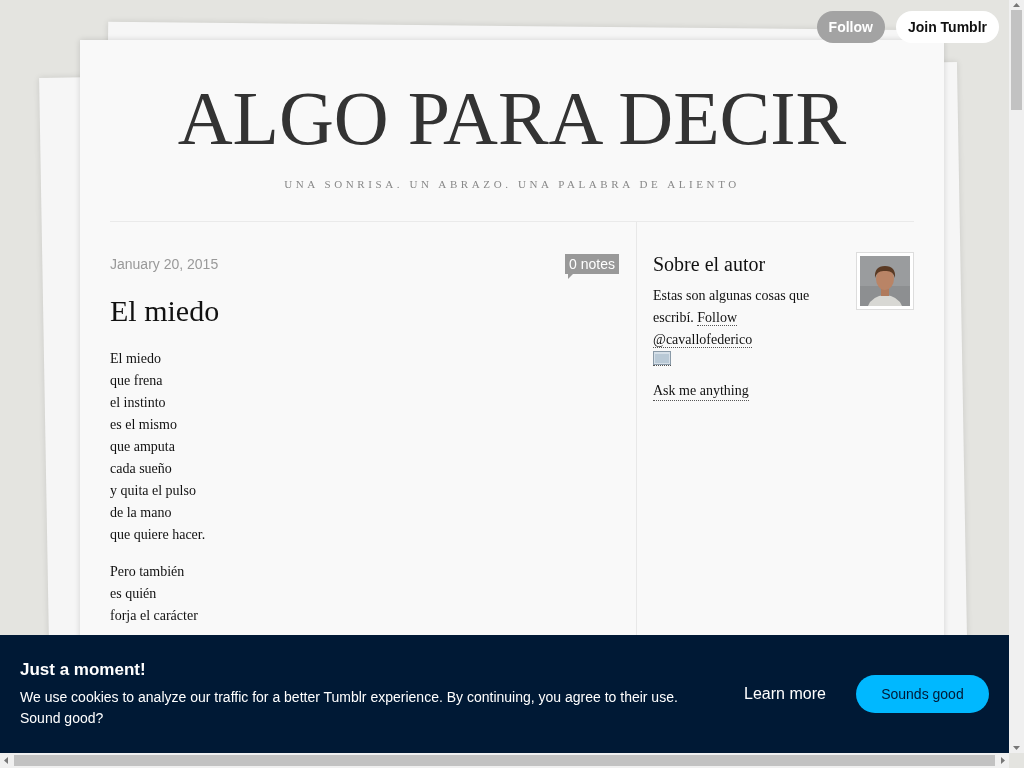 This screenshot has width=1024, height=768. What do you see at coordinates (141, 469) in the screenshot?
I see `poem-line: cada sueño` at bounding box center [141, 469].